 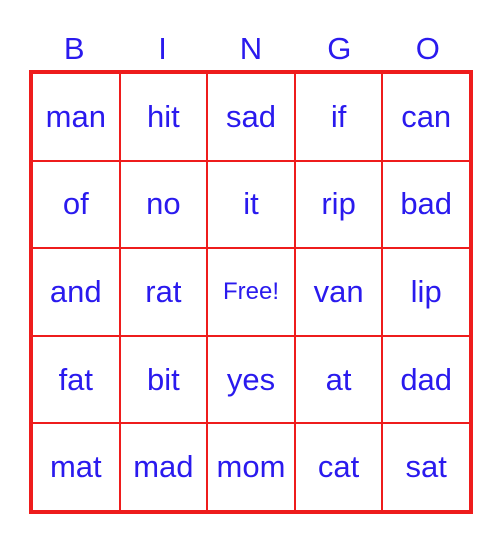 I want to click on bingo-cell: can, so click(x=426, y=117).